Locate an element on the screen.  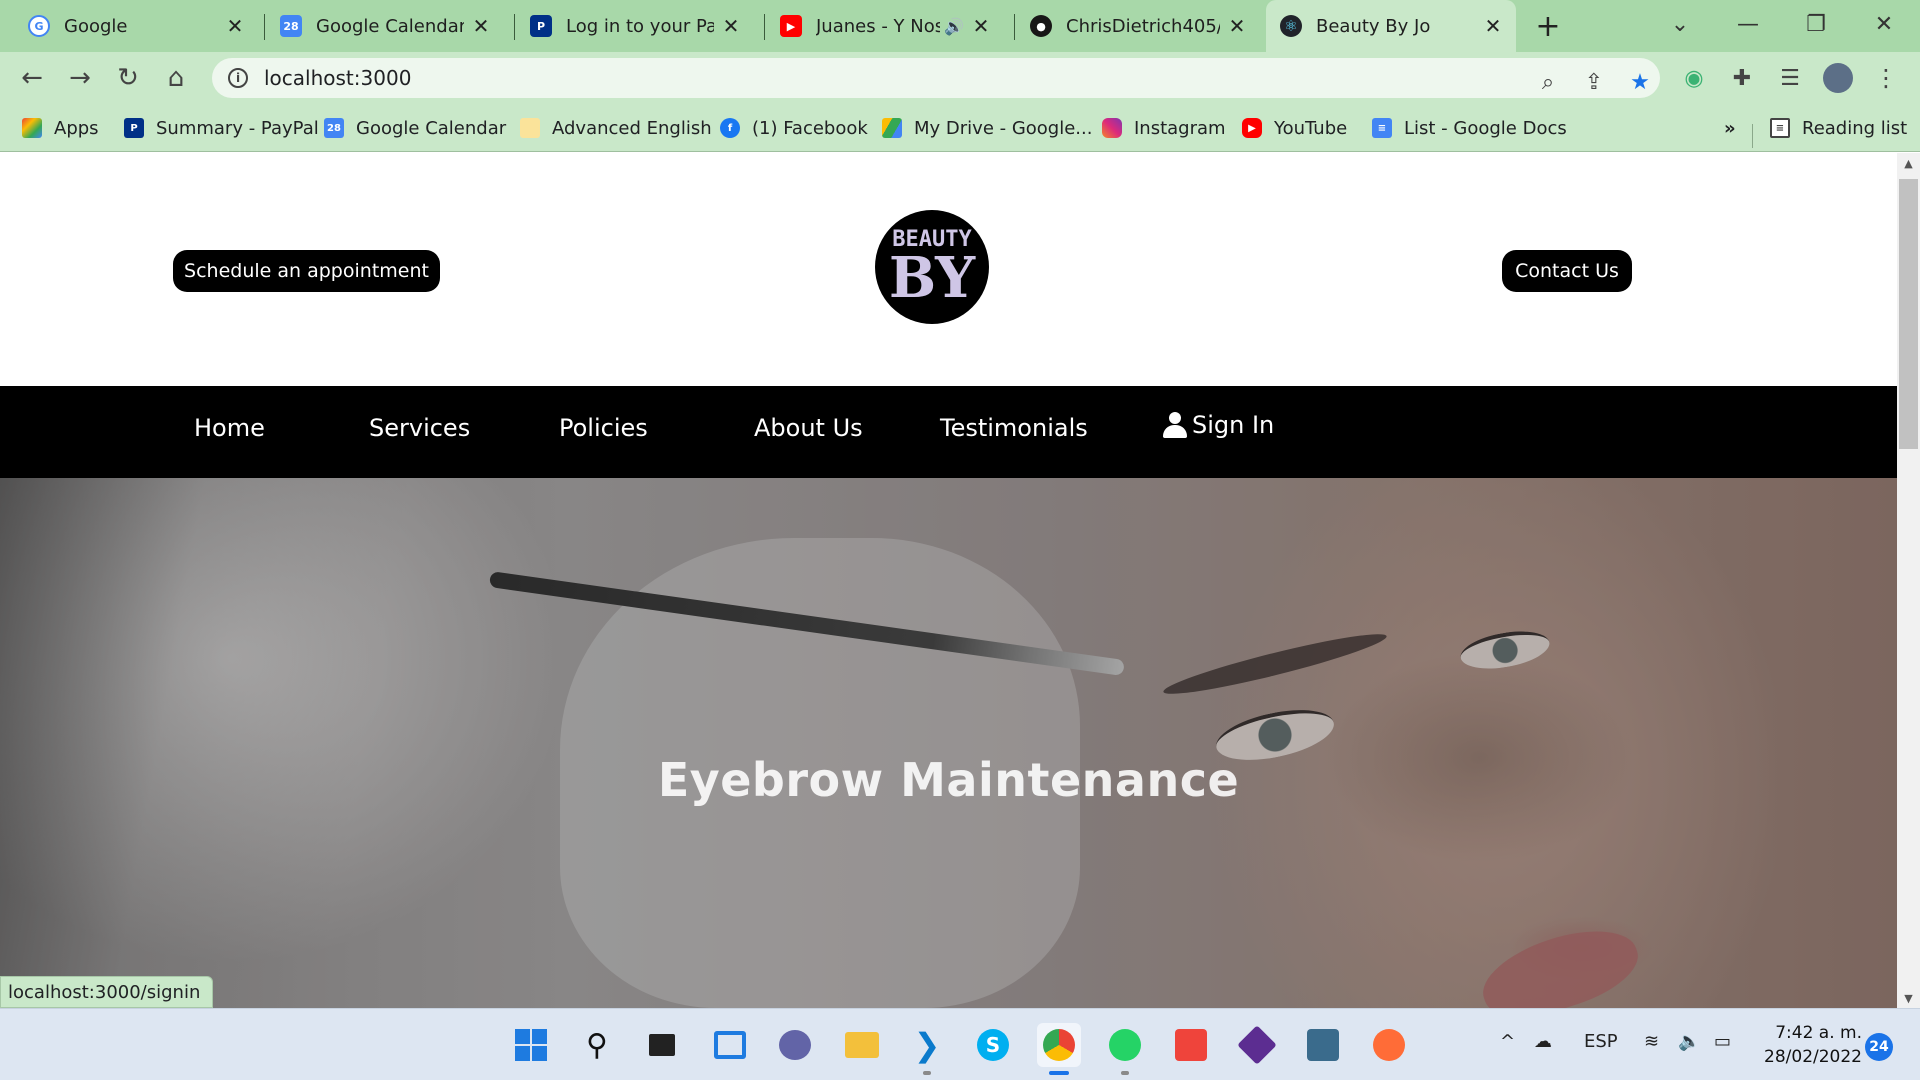
hero-title: Eyebrow Maintenance is located at coordinates (948, 780).